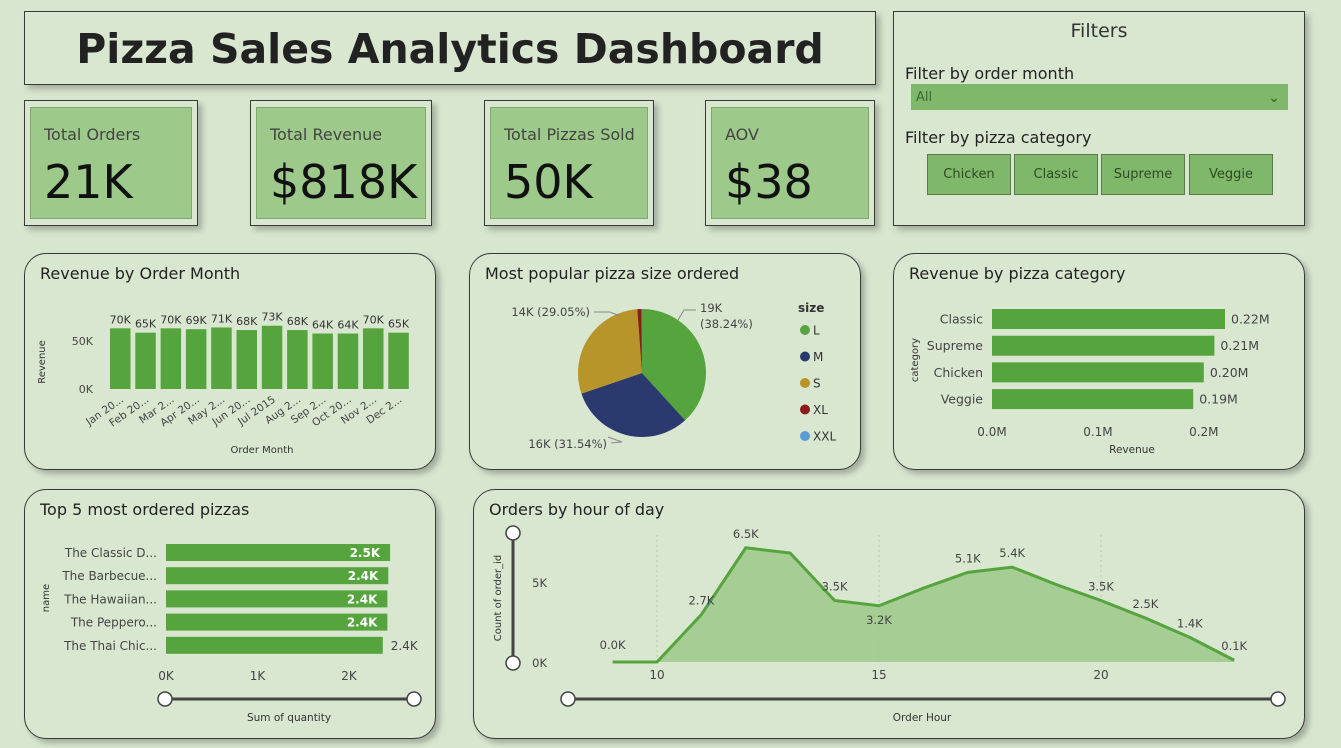 The height and width of the screenshot is (748, 1341). I want to click on title-panel: Pizza Sales Analytics Dashboard, so click(450, 48).